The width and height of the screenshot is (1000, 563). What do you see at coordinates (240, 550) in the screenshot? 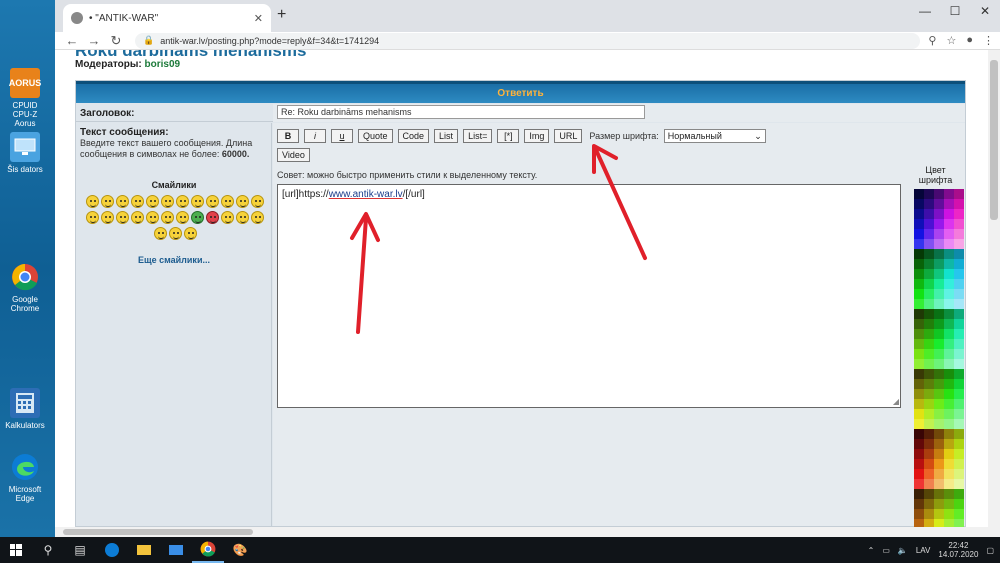
I see `paint-icon: 🎨` at bounding box center [240, 550].